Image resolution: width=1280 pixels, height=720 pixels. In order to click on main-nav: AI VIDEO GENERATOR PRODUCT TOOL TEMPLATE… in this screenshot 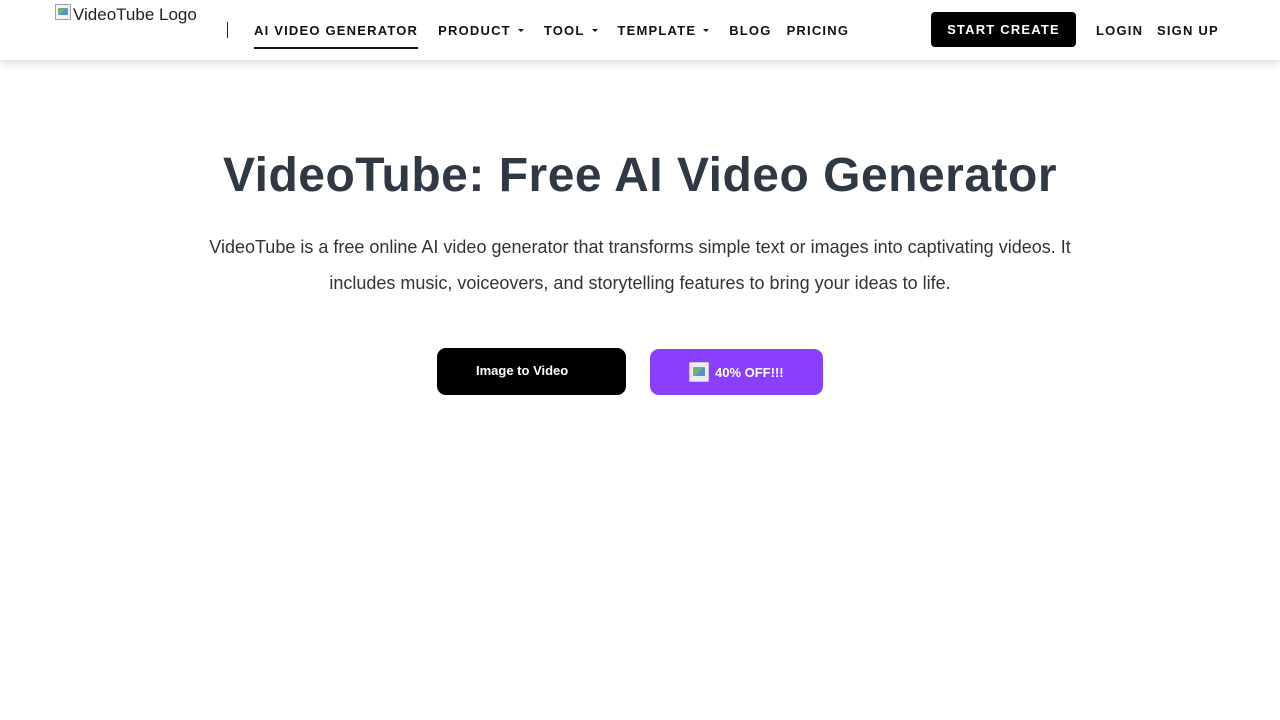, I will do `click(551, 30)`.